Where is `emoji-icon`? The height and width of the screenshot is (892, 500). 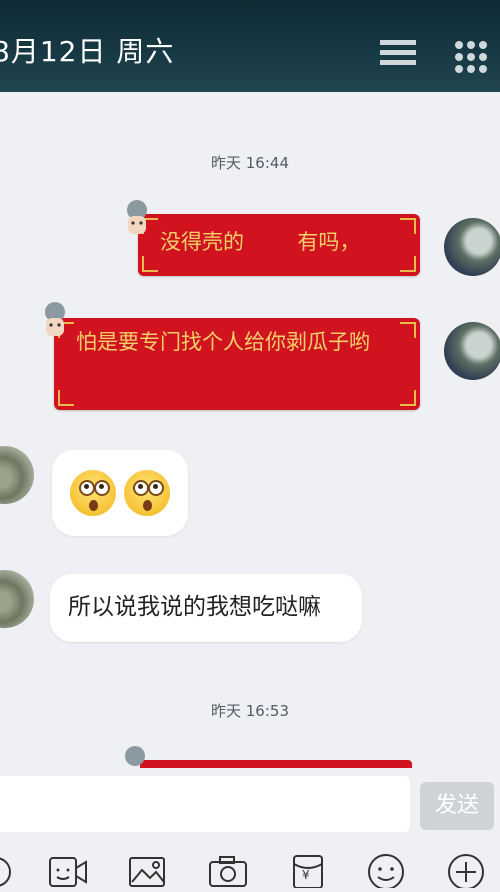 emoji-icon is located at coordinates (386, 870).